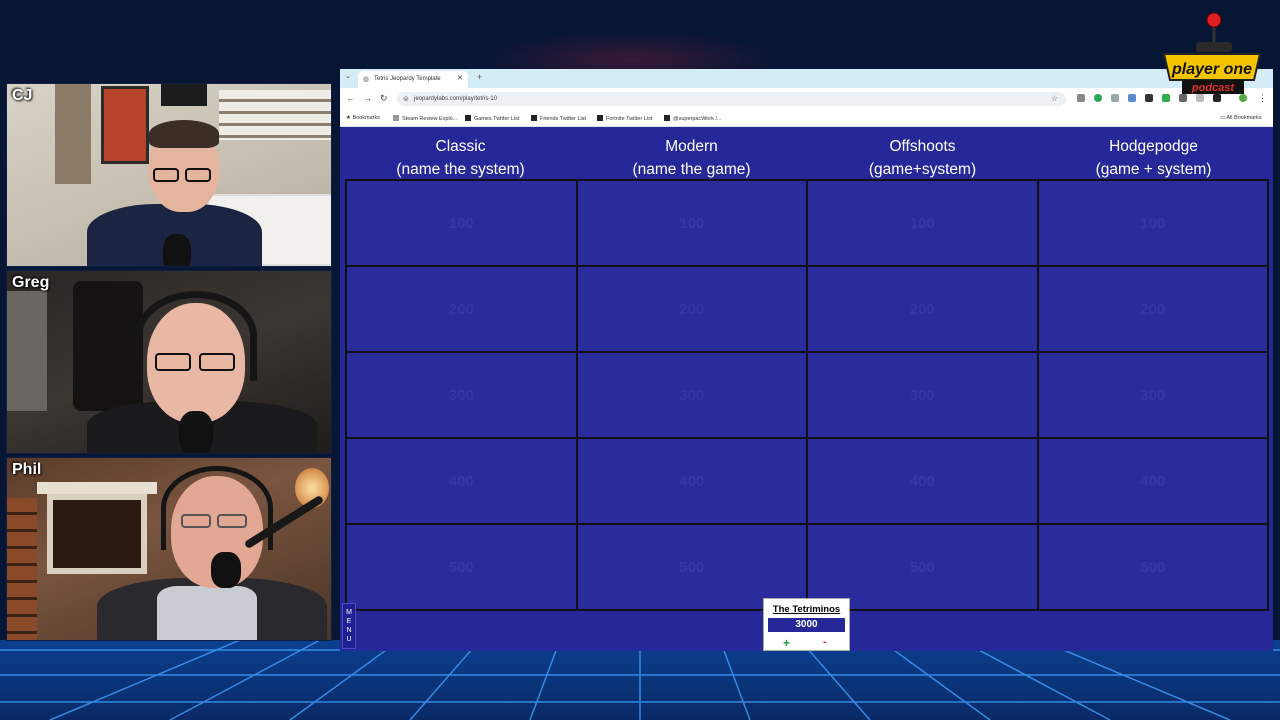 The image size is (1280, 720). I want to click on webcam-greg: Greg, so click(169, 362).